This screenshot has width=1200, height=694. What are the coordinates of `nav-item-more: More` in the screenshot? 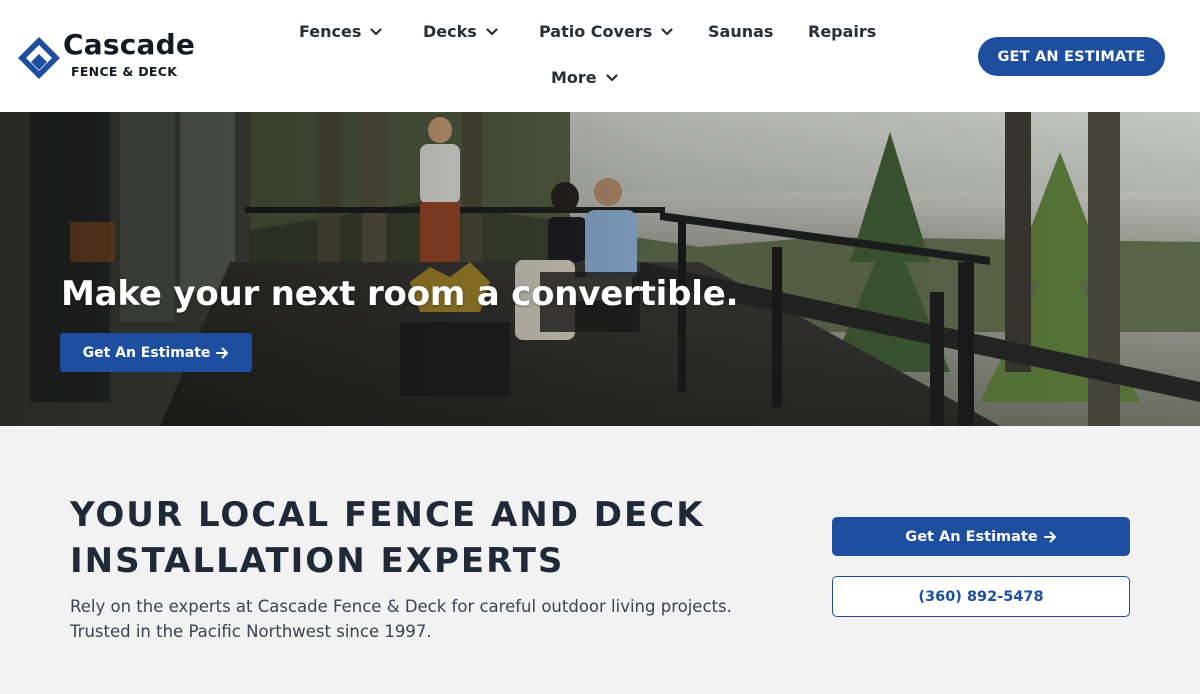 It's located at (584, 77).